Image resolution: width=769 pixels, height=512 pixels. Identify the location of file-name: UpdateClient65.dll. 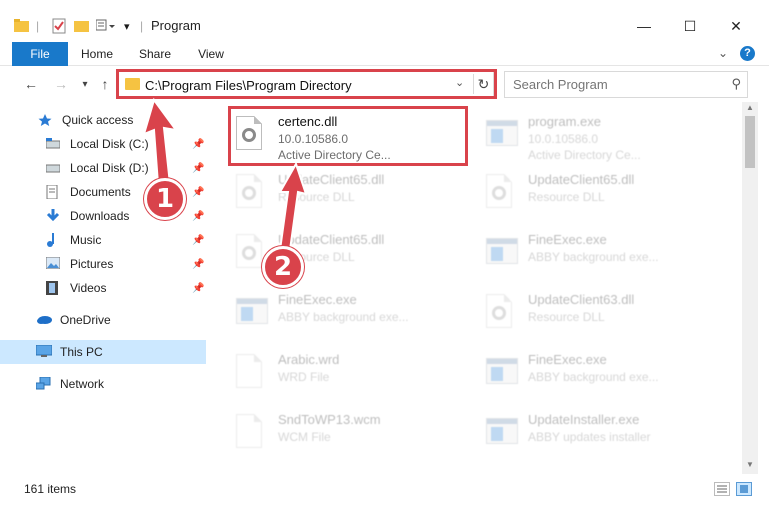
(581, 179).